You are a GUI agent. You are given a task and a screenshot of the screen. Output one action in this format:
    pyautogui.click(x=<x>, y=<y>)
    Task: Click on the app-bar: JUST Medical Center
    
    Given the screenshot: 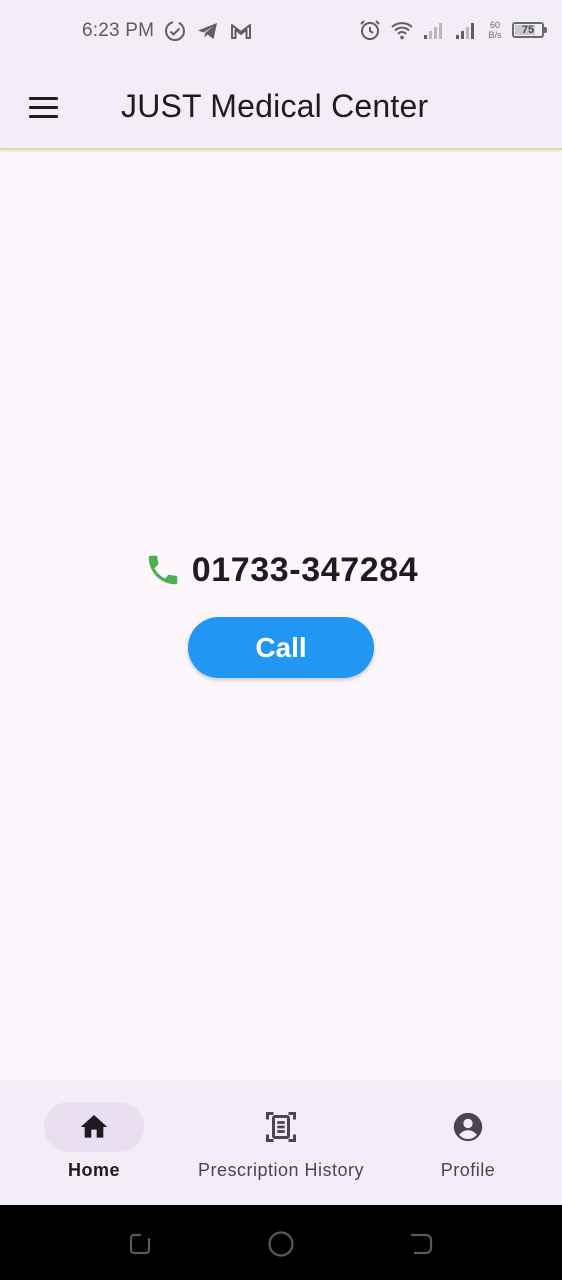 What is the action you would take?
    pyautogui.click(x=281, y=107)
    